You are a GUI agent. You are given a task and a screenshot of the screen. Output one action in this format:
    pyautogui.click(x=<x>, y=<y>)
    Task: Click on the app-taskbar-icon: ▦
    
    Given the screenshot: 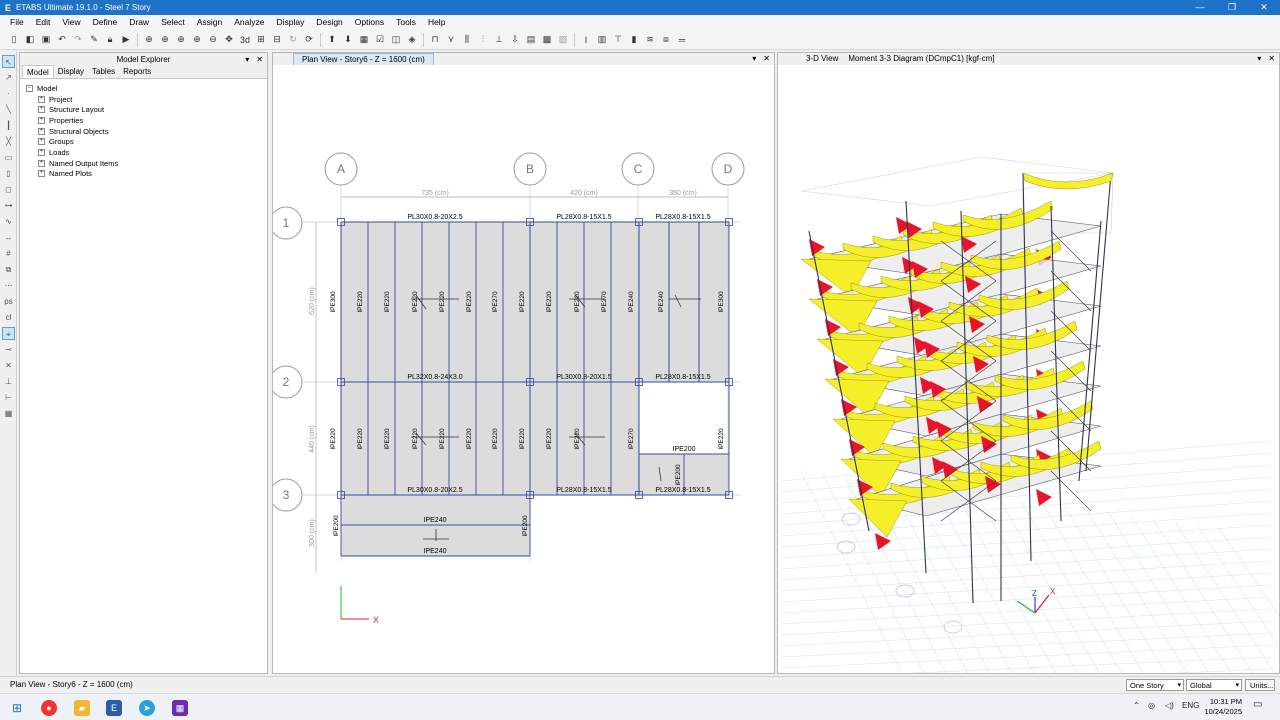 What is the action you would take?
    pyautogui.click(x=180, y=708)
    